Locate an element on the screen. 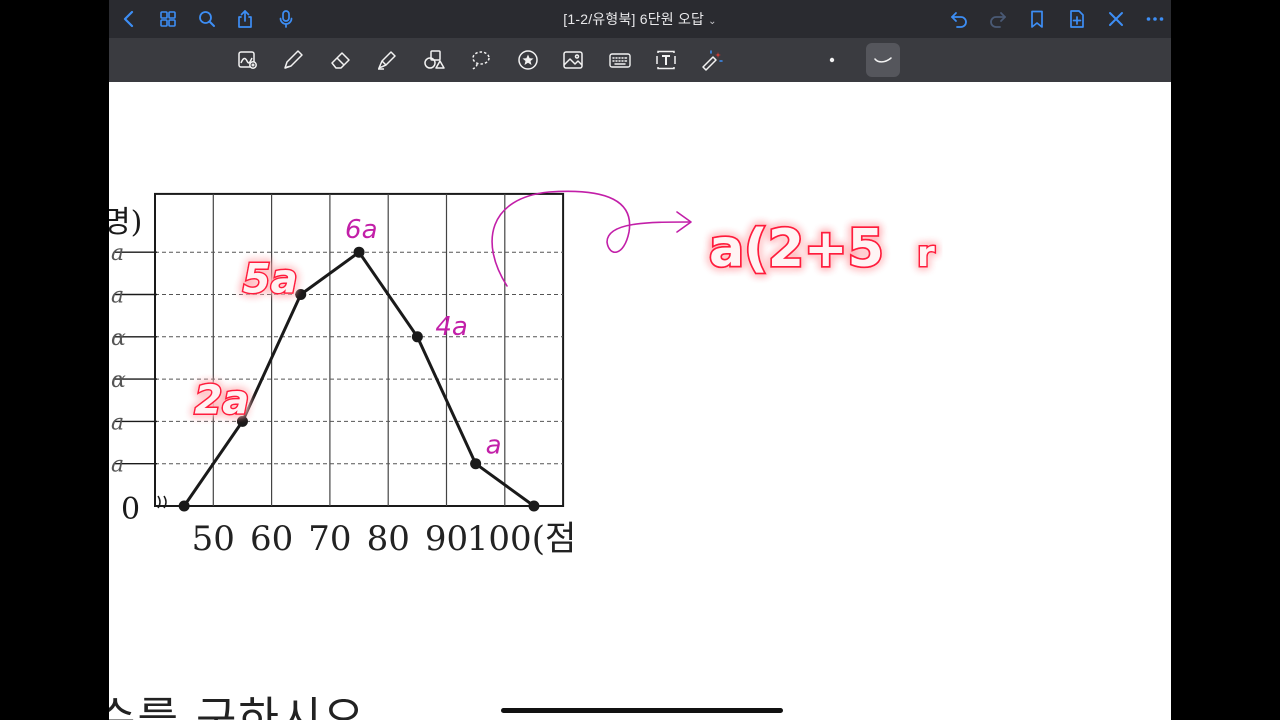 The height and width of the screenshot is (720, 1280). point-label: 5a is located at coordinates (270, 280).